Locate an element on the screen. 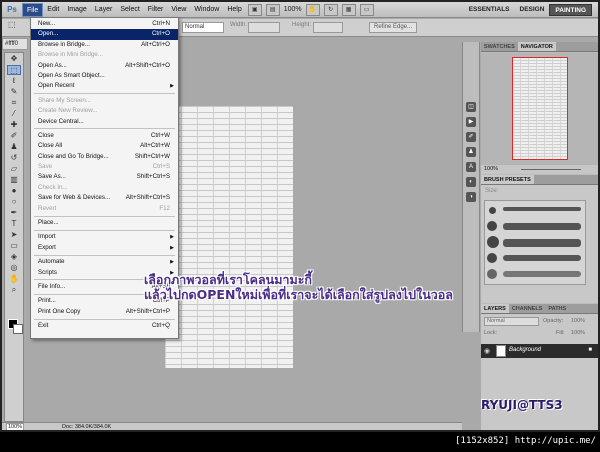  tab-paths: PATHS is located at coordinates (557, 308).